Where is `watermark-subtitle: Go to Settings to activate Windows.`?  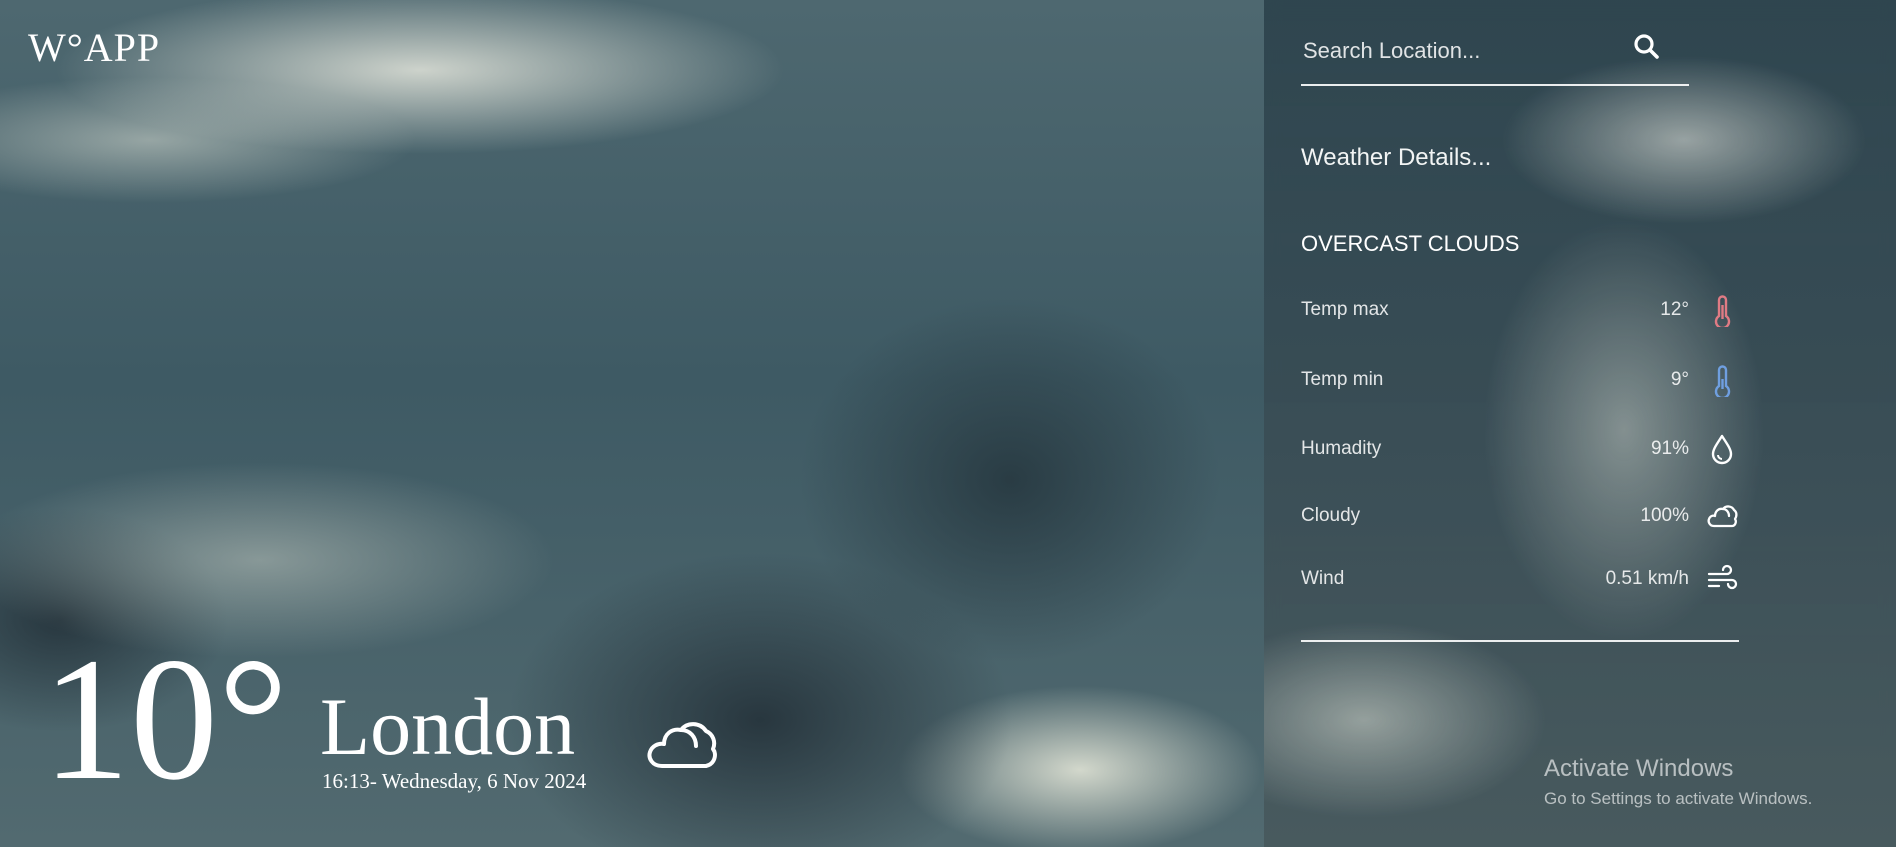 watermark-subtitle: Go to Settings to activate Windows. is located at coordinates (1678, 798).